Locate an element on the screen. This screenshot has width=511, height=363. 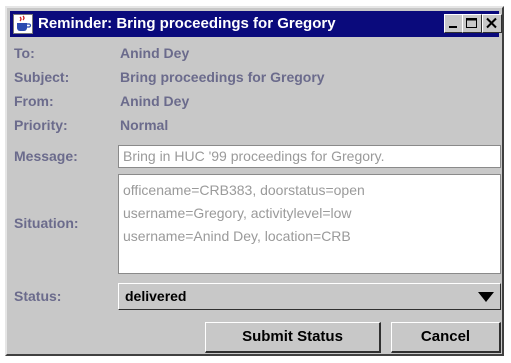
maximize-button is located at coordinates (472, 23).